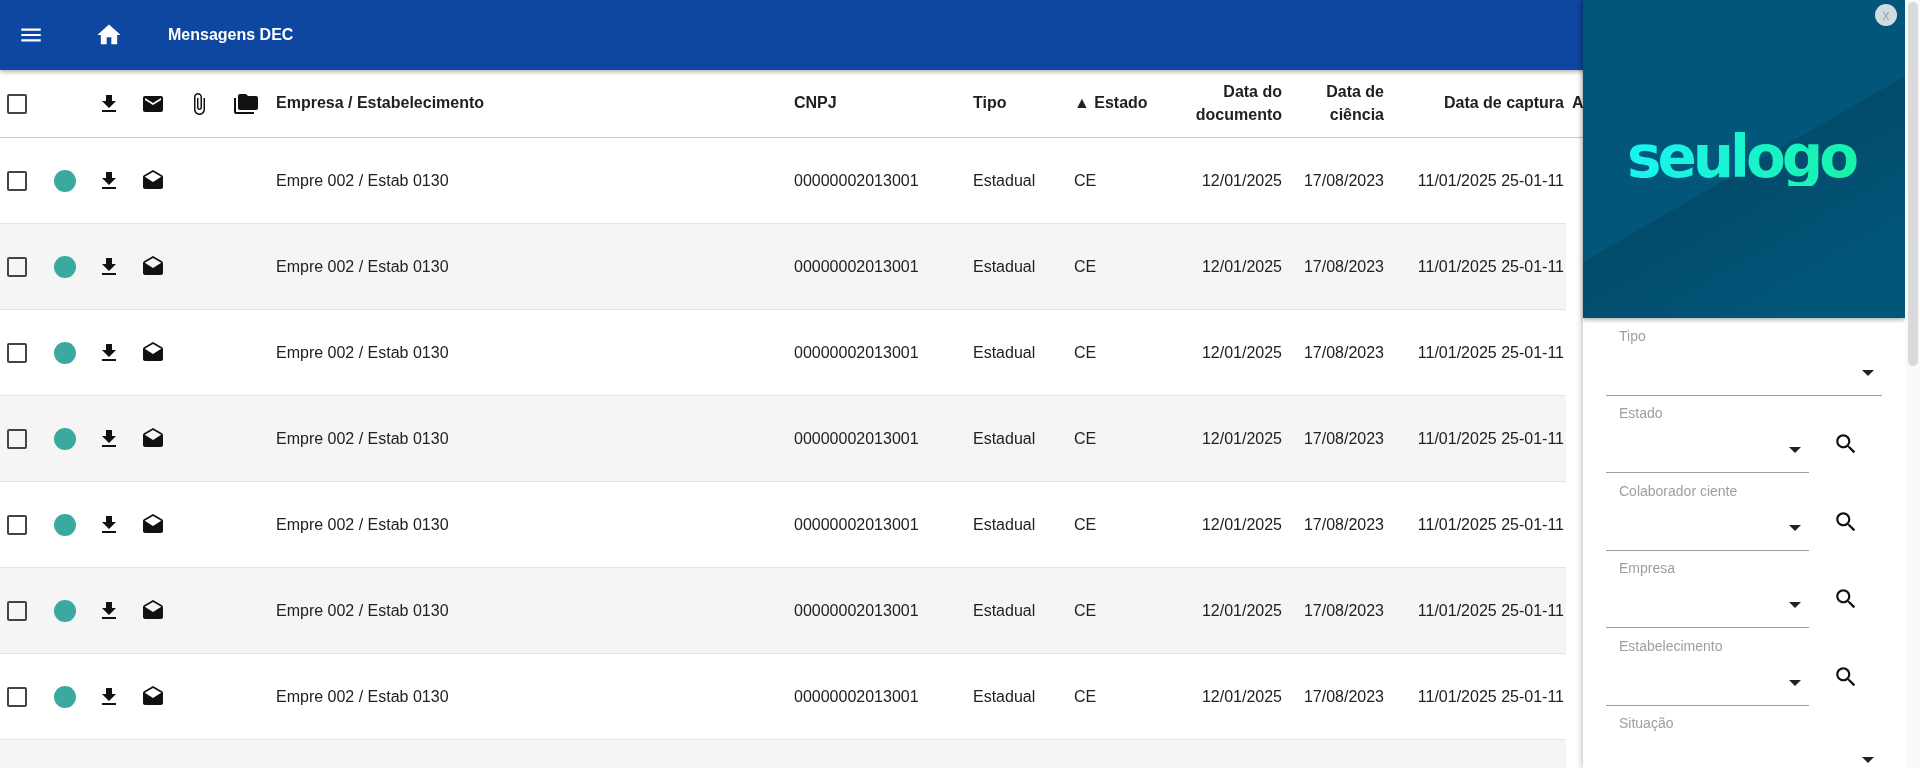 This screenshot has width=1920, height=768. Describe the element at coordinates (1111, 103) in the screenshot. I see `column-header: ▲ Estado` at that location.